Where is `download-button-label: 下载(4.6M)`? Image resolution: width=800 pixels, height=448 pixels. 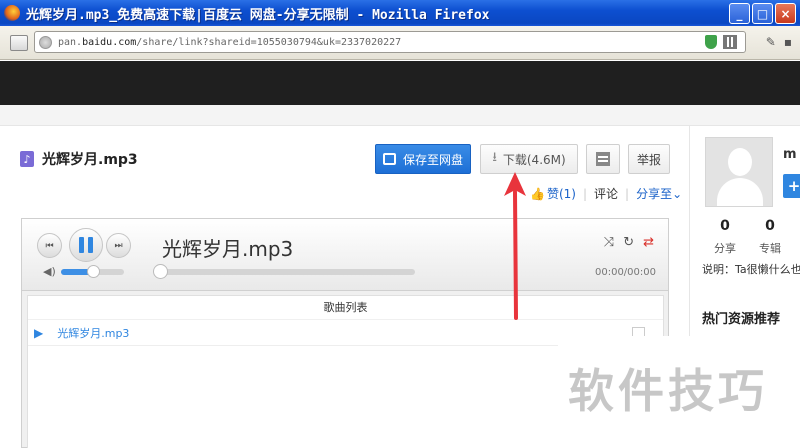 download-button-label: 下载(4.6M) is located at coordinates (534, 159).